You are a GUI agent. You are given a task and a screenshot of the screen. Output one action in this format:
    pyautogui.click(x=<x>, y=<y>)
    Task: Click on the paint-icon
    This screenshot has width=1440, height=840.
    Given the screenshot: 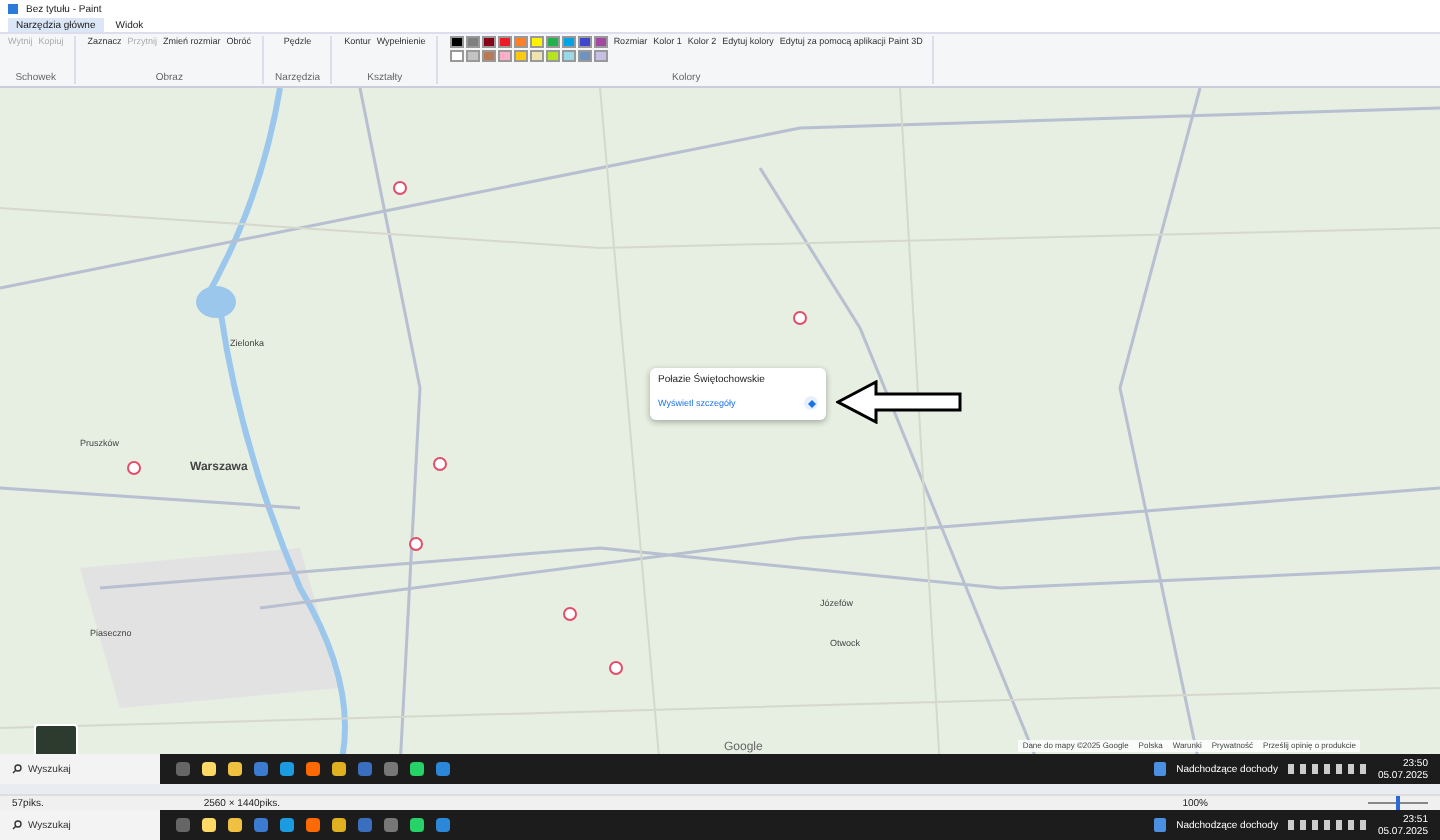 What is the action you would take?
    pyautogui.click(x=13, y=9)
    